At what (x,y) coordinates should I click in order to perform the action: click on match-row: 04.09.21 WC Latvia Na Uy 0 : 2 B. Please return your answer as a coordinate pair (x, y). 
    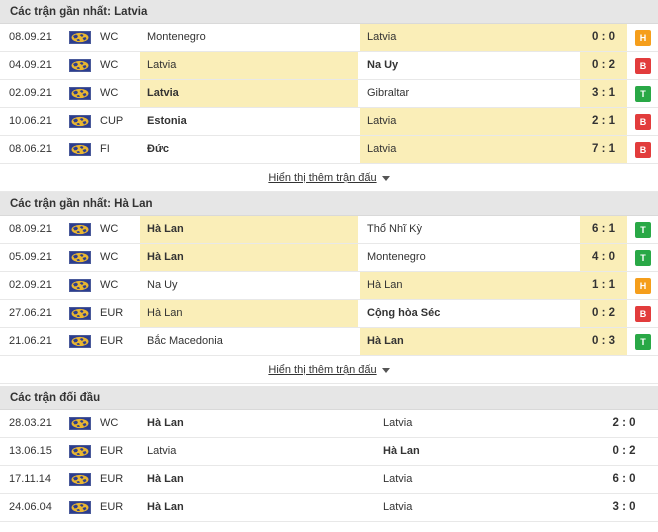
    Looking at the image, I should click on (329, 66).